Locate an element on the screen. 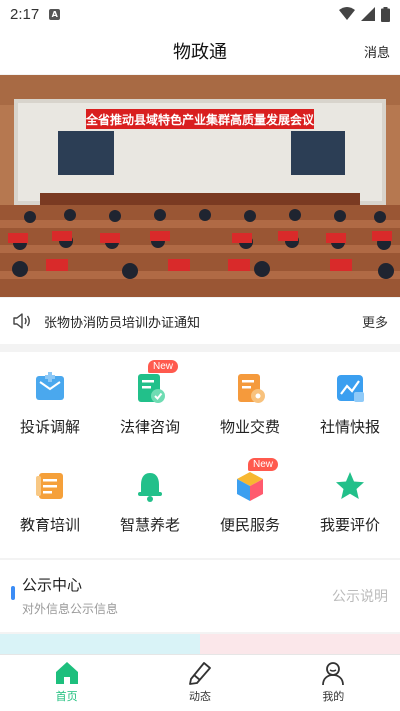 This screenshot has height=711, width=400. notice-more-link: 更多 is located at coordinates (375, 321).